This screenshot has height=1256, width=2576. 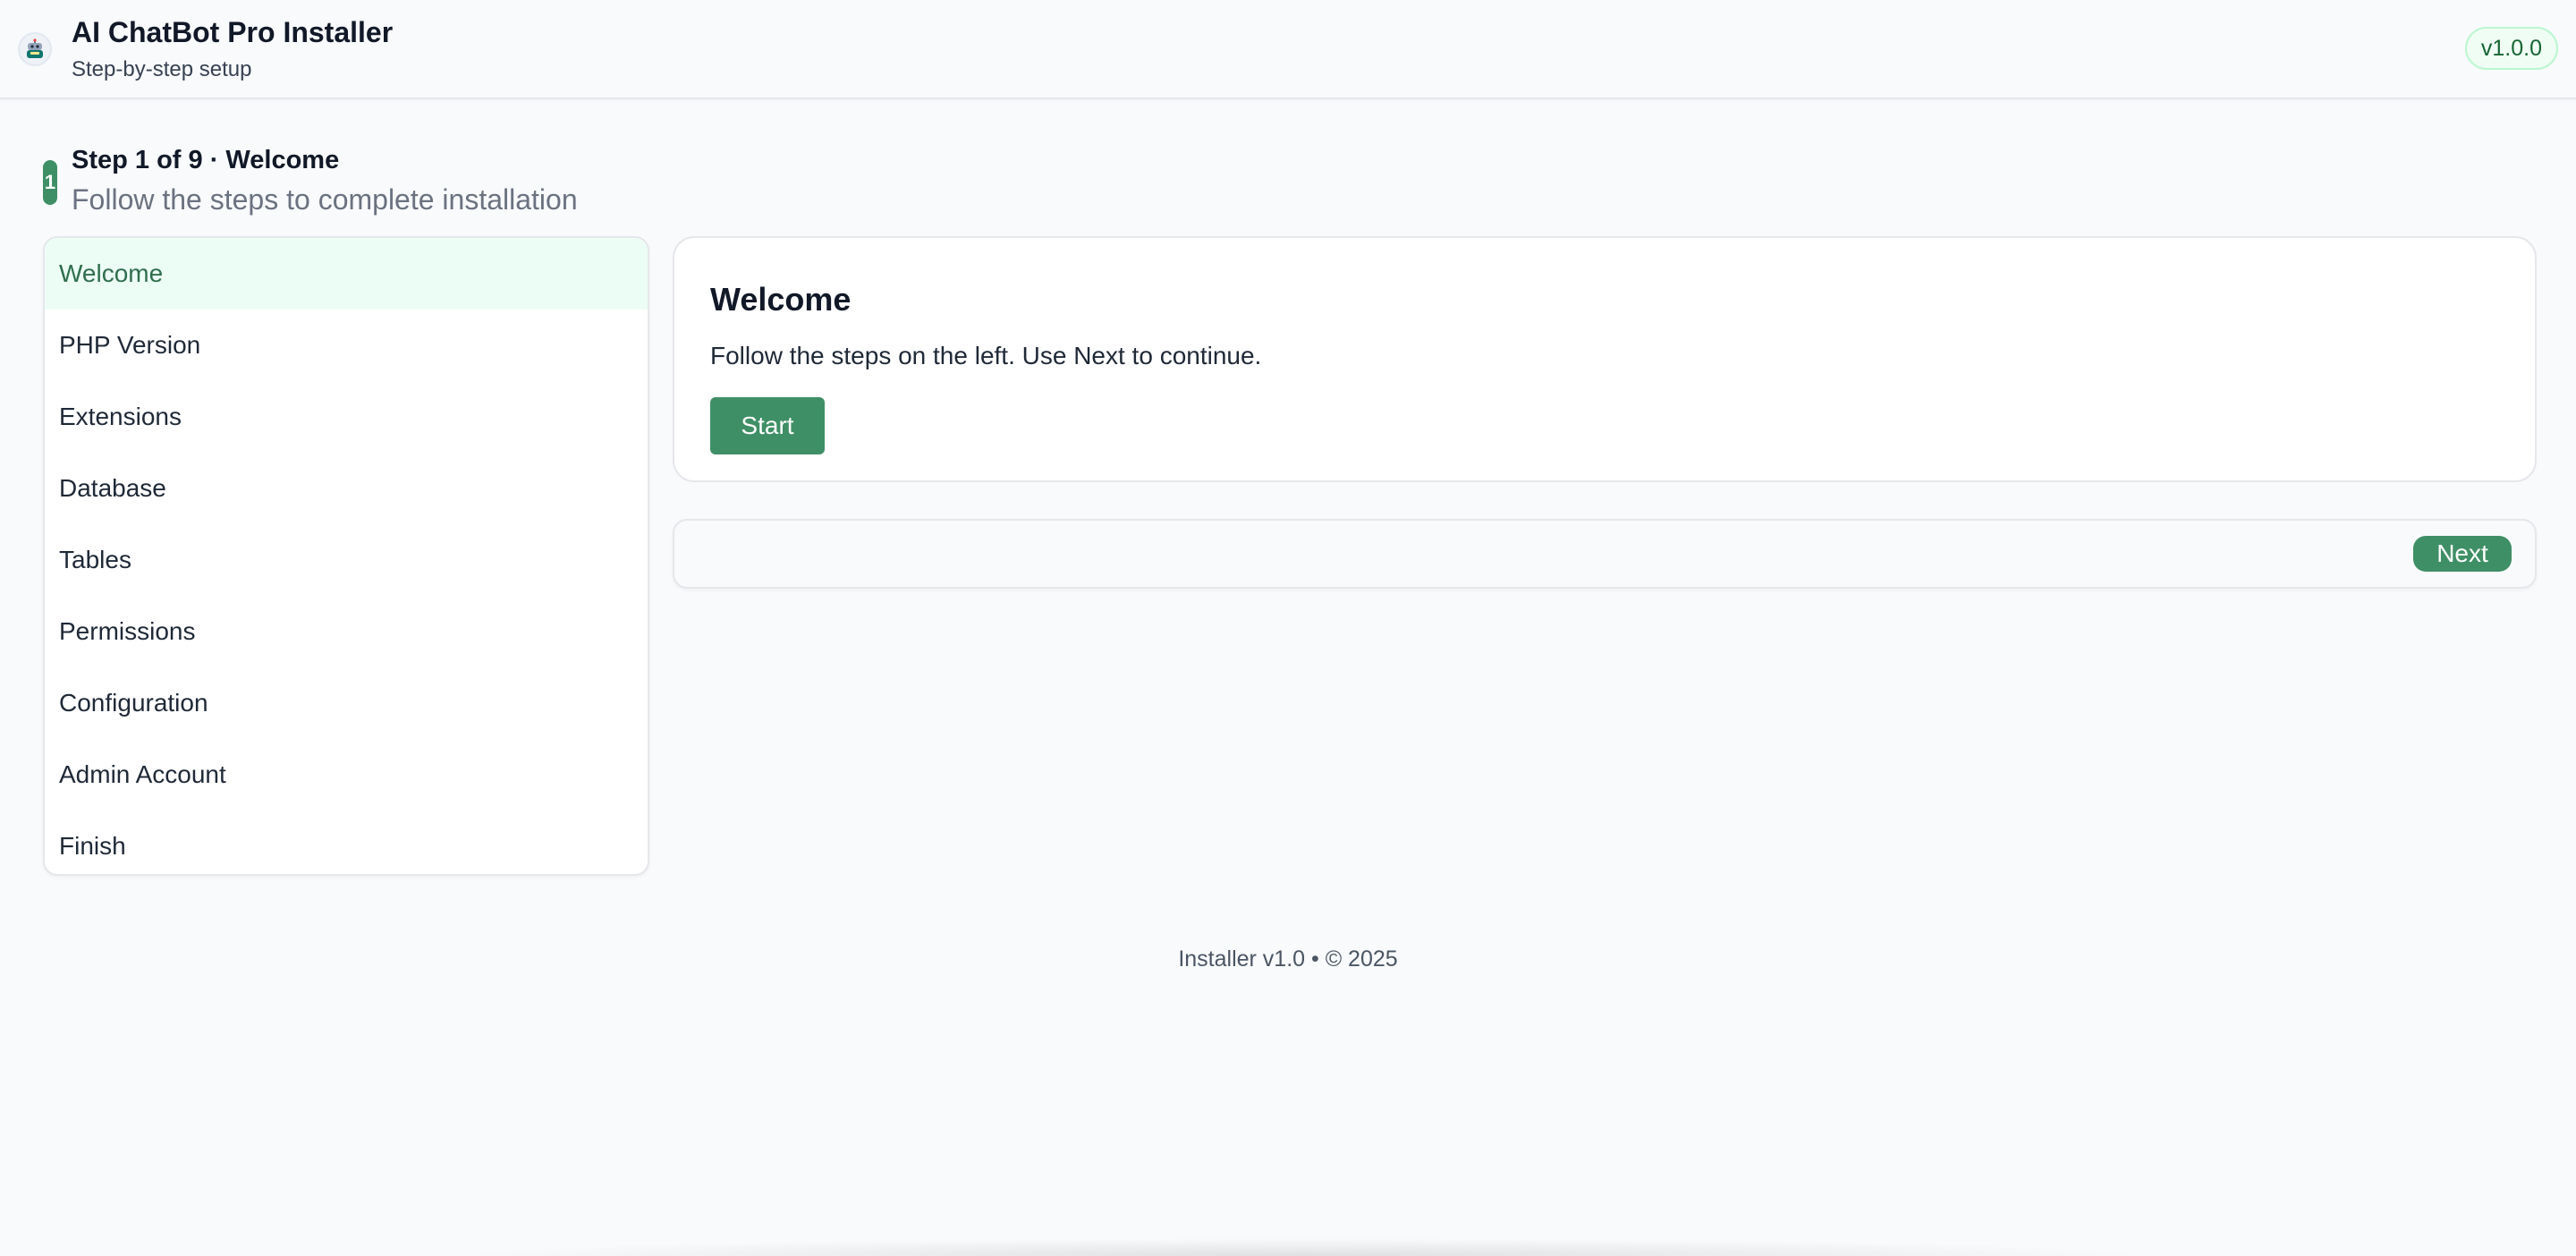 What do you see at coordinates (35, 49) in the screenshot?
I see `robot-icon` at bounding box center [35, 49].